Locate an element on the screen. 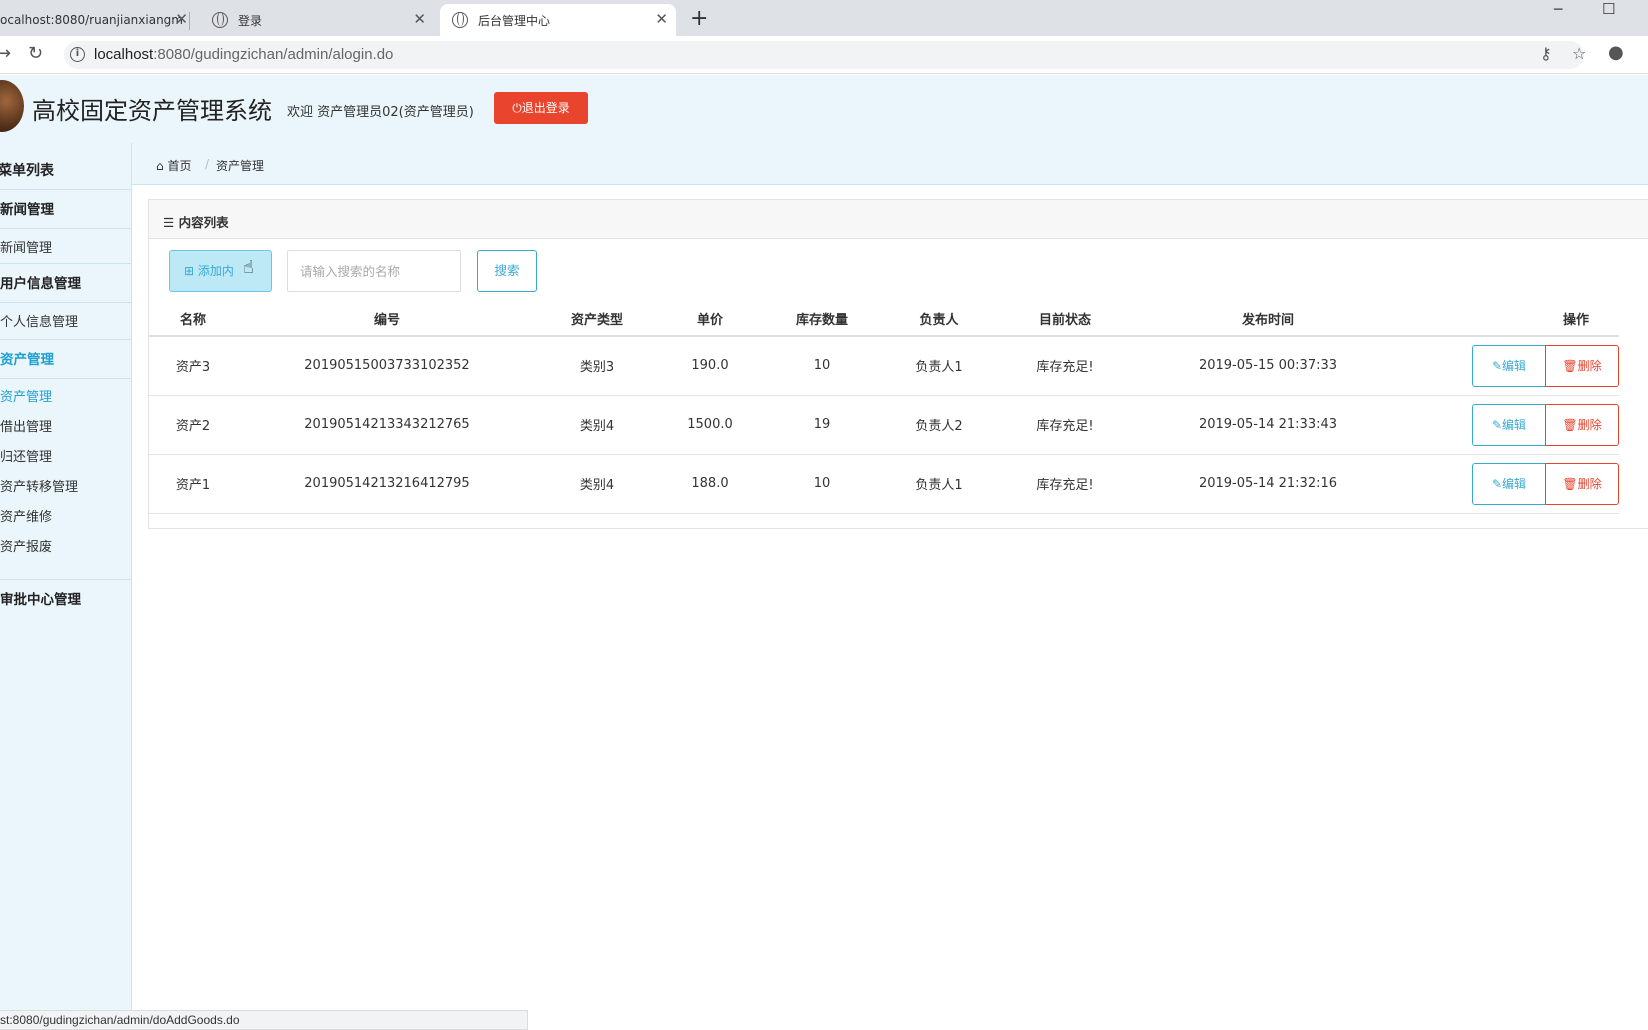  add-label: 添加内 is located at coordinates (215, 271).